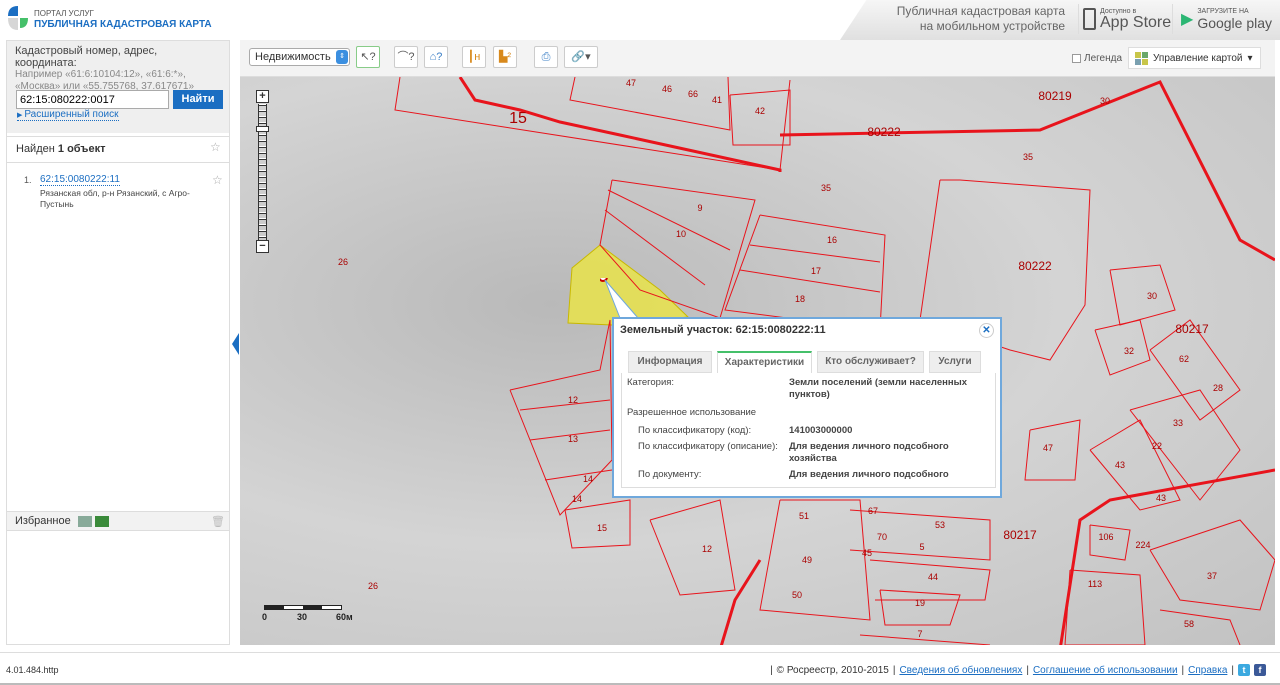  Describe the element at coordinates (84, 521) in the screenshot. I see `excel-import-icon` at that location.